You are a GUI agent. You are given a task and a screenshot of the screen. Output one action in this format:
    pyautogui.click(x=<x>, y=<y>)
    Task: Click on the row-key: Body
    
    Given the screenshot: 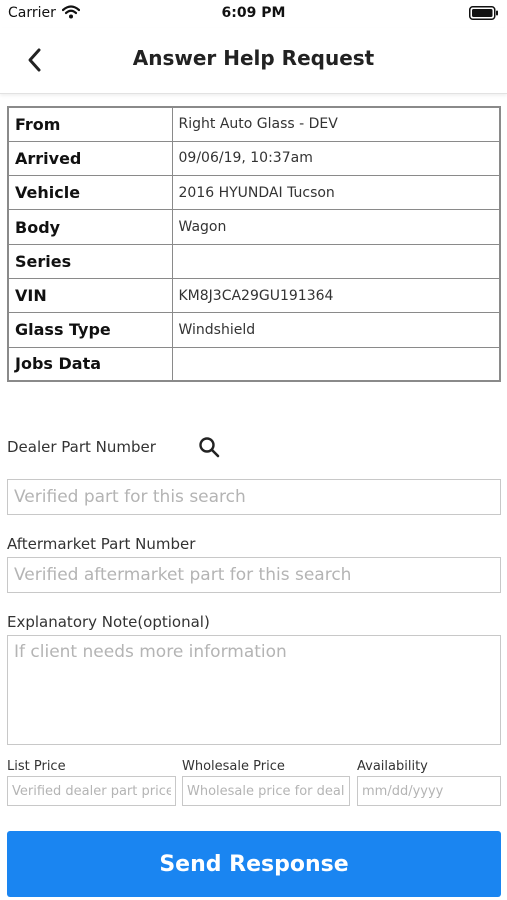 What is the action you would take?
    pyautogui.click(x=90, y=227)
    